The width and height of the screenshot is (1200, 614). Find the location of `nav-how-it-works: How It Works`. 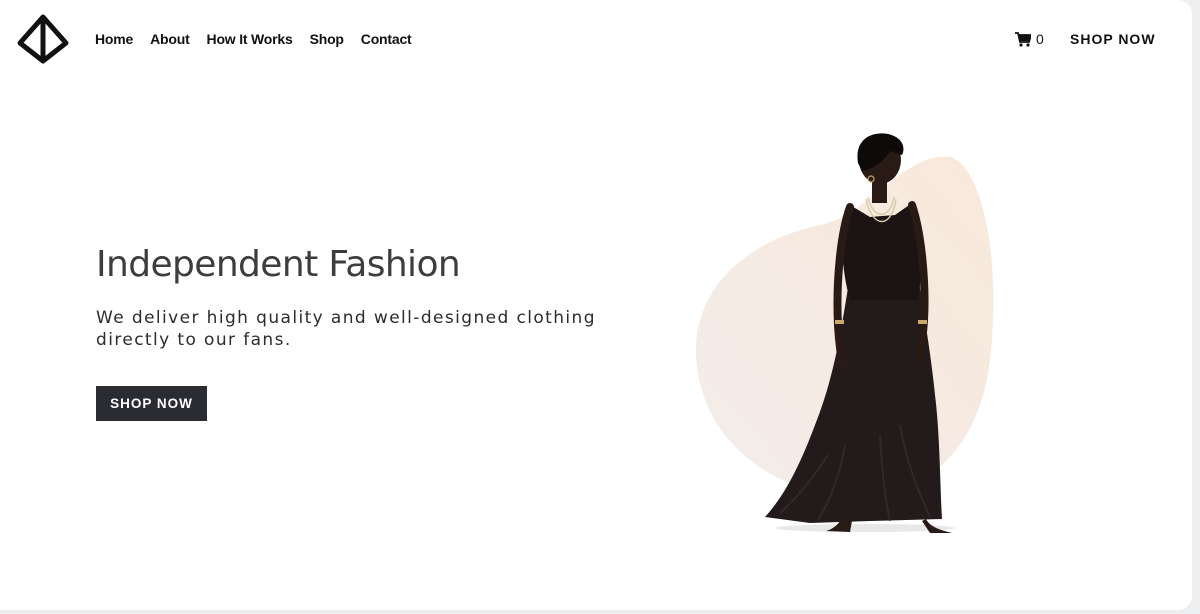

nav-how-it-works: How It Works is located at coordinates (250, 39).